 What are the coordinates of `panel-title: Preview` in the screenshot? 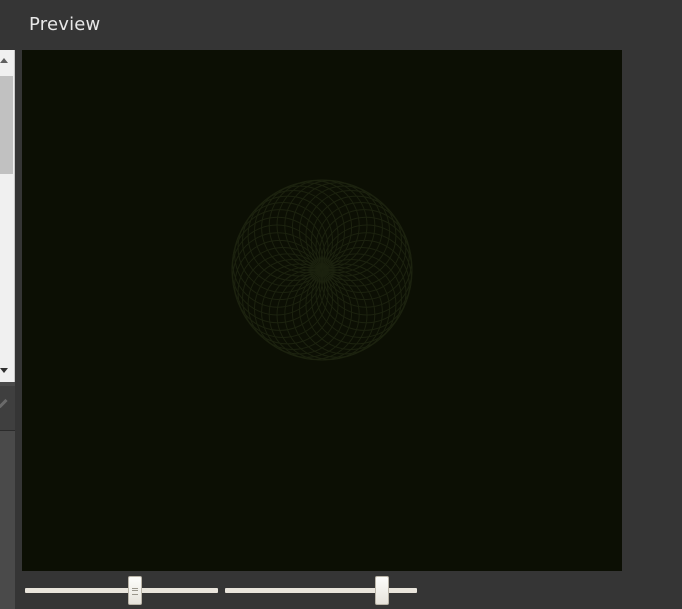 It's located at (65, 24).